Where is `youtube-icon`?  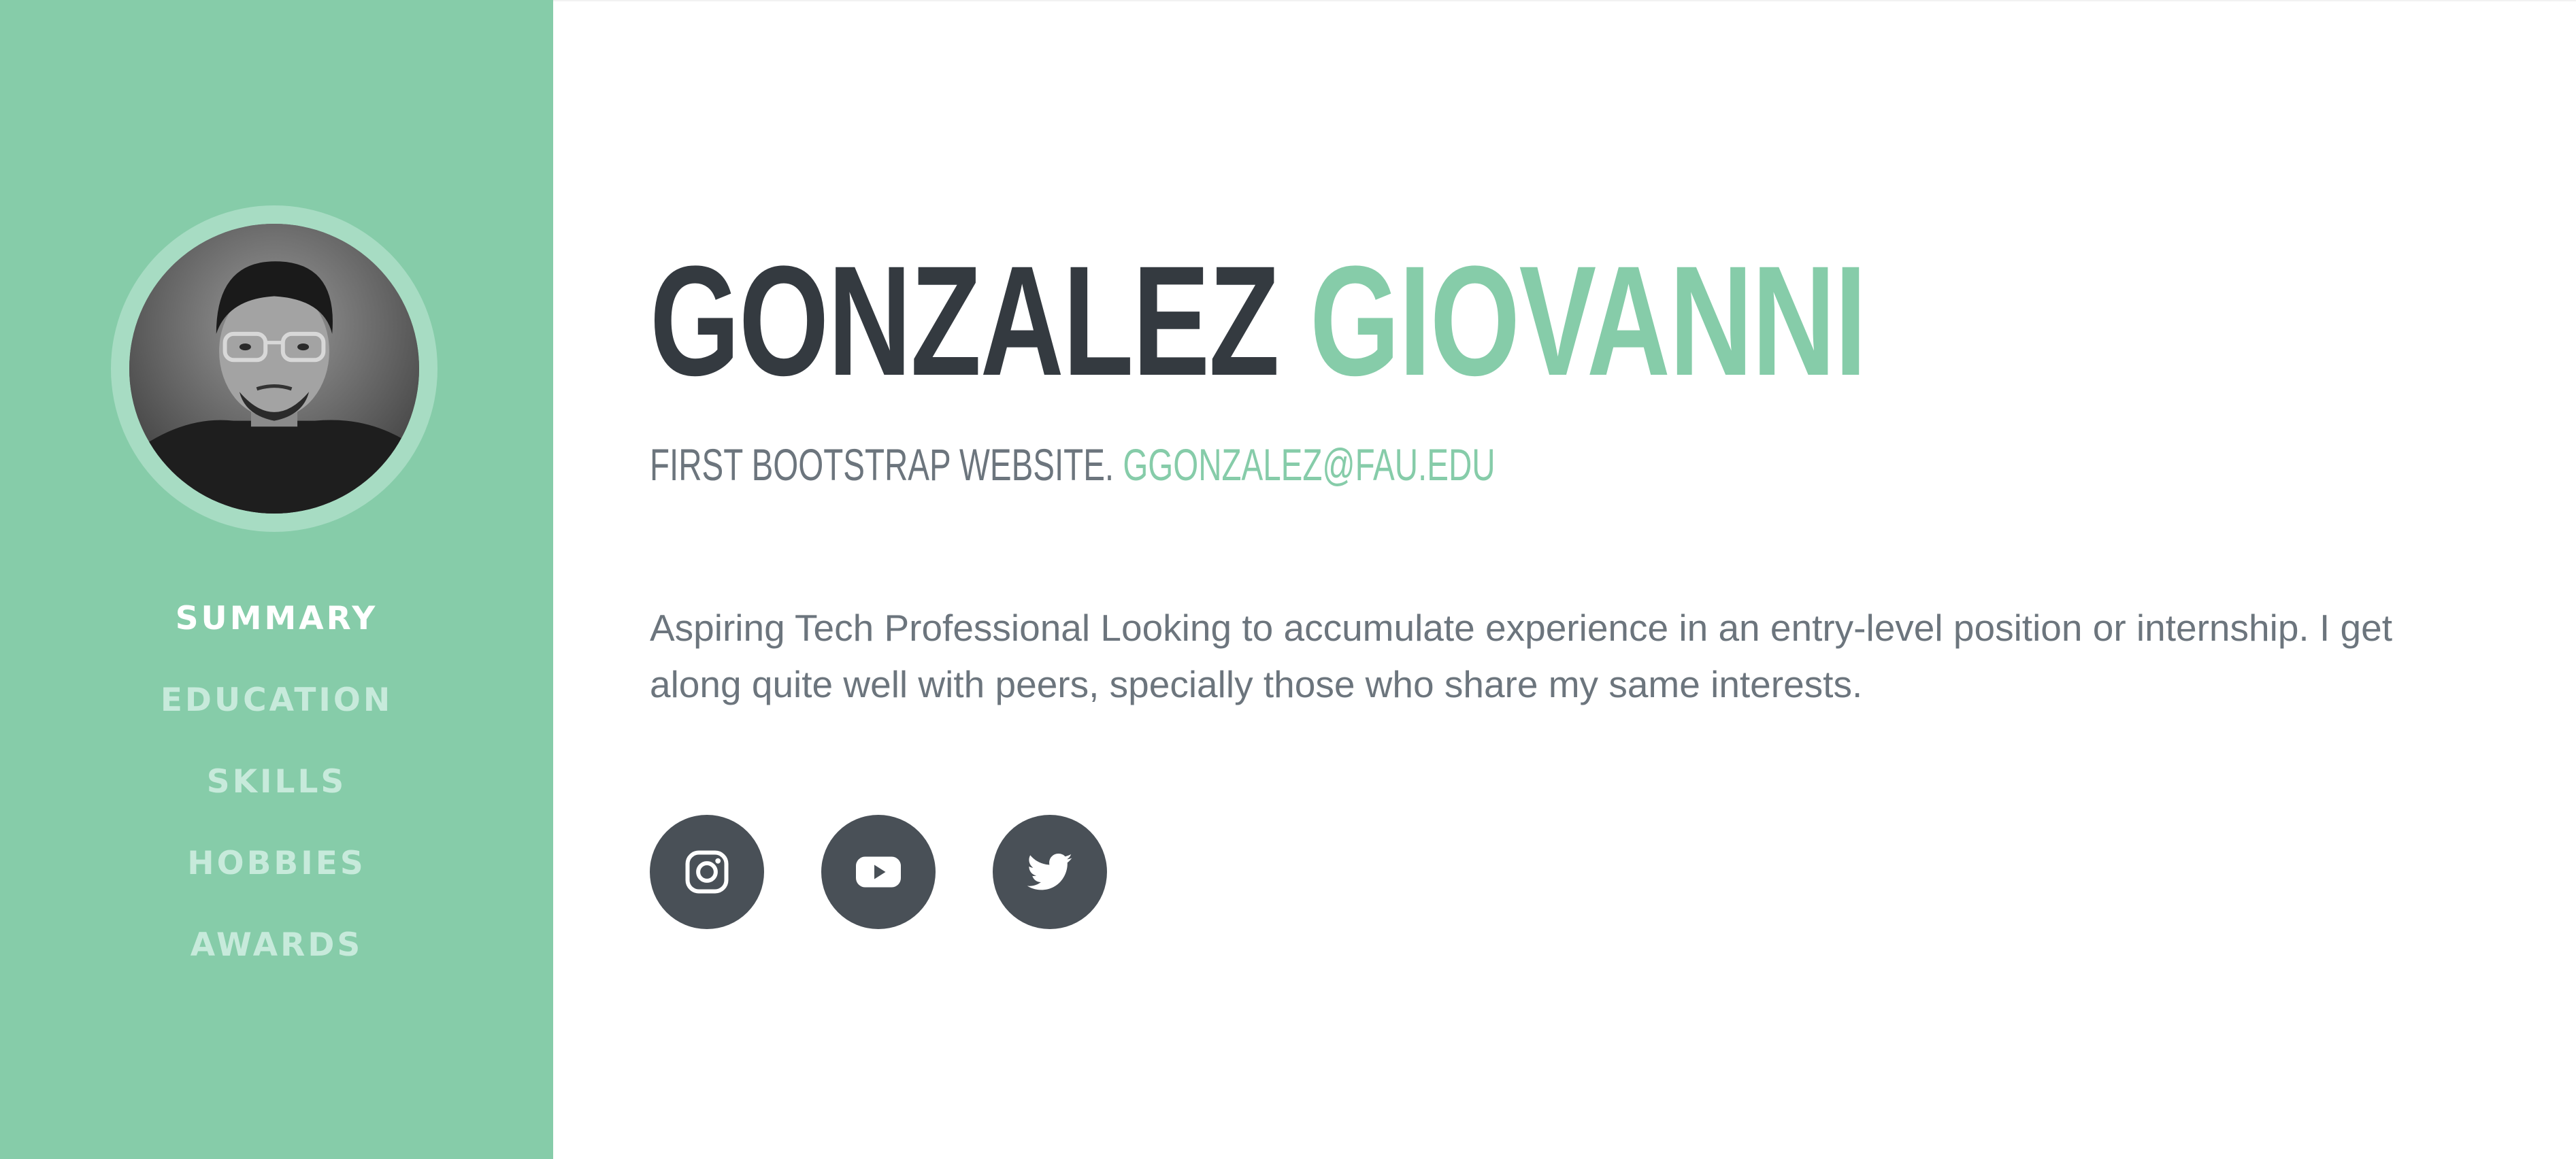
youtube-icon is located at coordinates (879, 872).